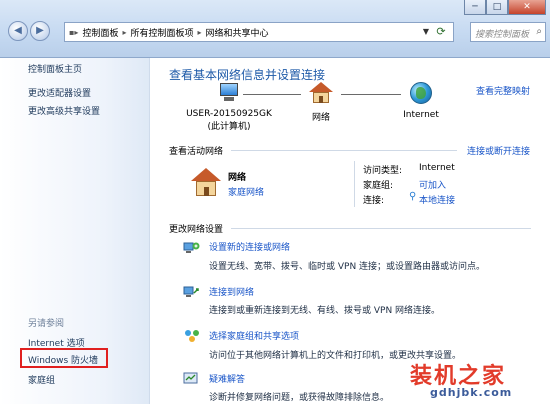  I want to click on sidebar-item-home: 控制面板主页, so click(55, 68).